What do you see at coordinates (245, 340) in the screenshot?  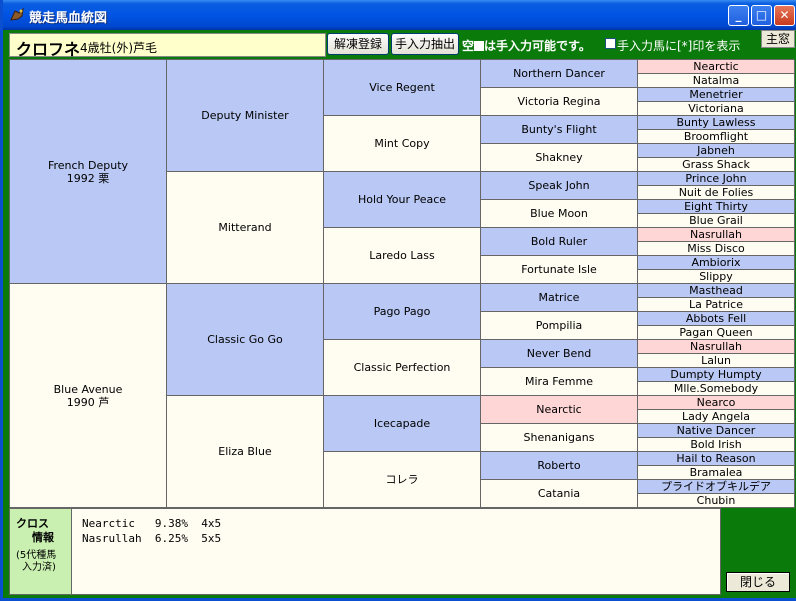 I see `pedigree-cell-gen2: Classic Go Go` at bounding box center [245, 340].